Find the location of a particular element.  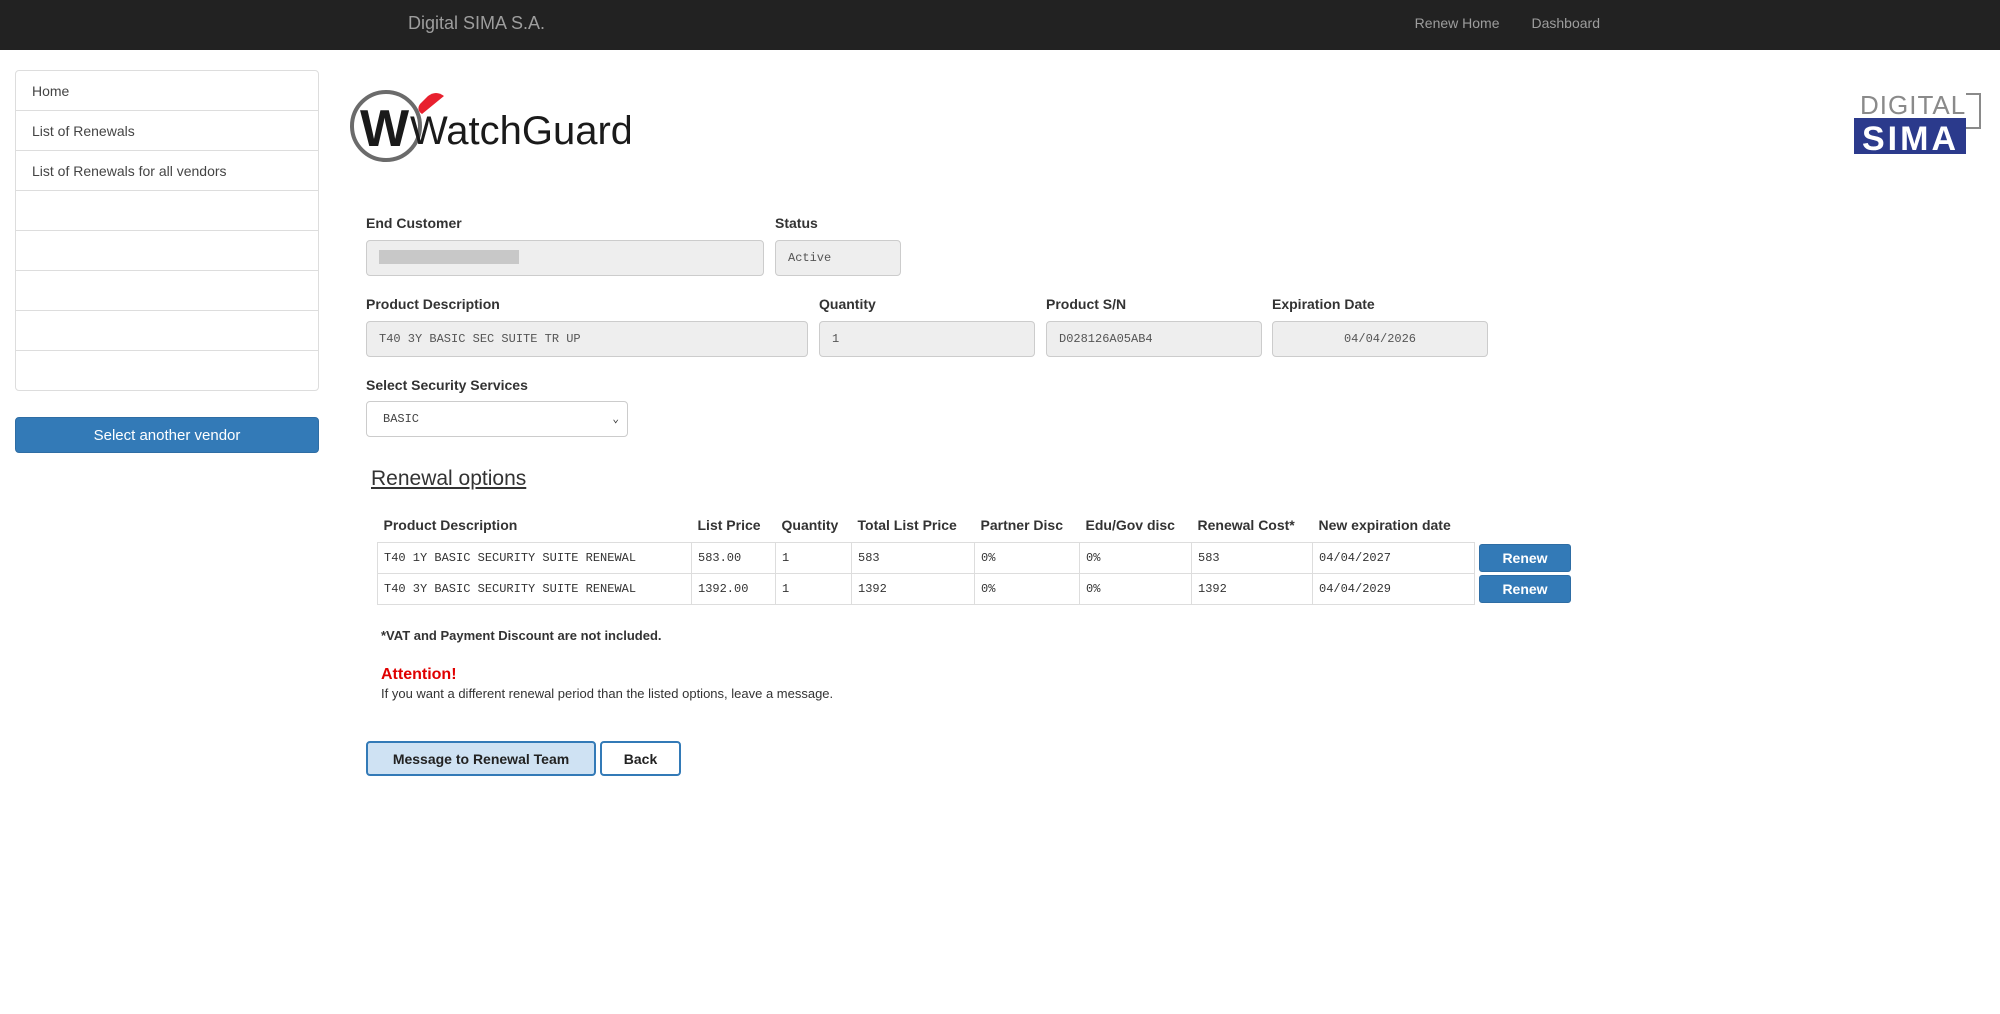

col-list-price: List Price is located at coordinates (729, 524).